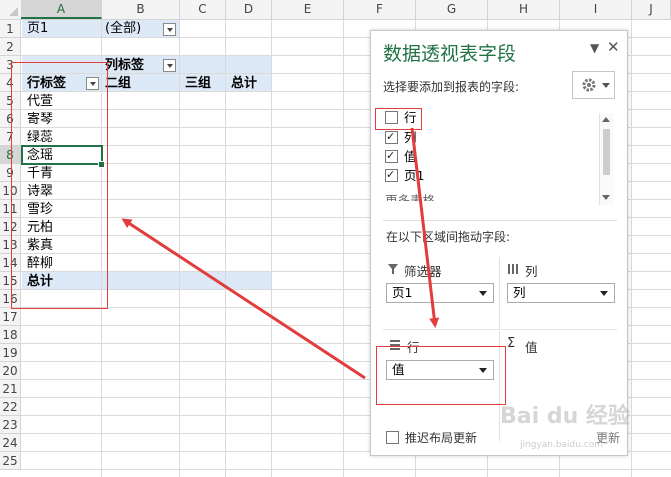  Describe the element at coordinates (425, 227) in the screenshot. I see `arrow-field-to-rows-area` at that location.